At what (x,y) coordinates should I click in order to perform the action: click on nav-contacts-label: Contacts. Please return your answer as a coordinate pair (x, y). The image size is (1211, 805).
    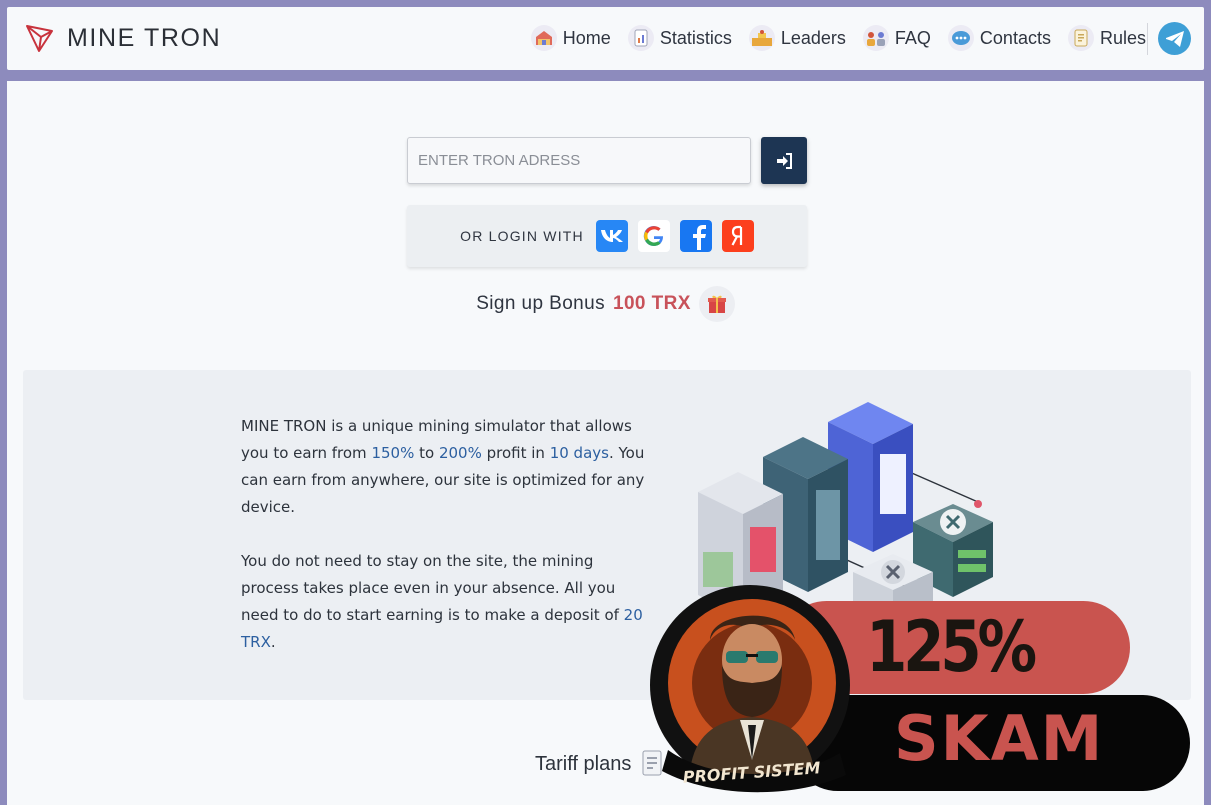
    Looking at the image, I should click on (1015, 37).